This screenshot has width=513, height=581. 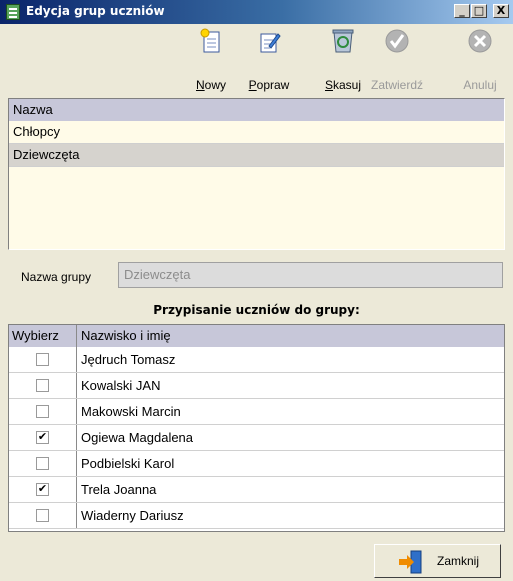 What do you see at coordinates (480, 61) in the screenshot?
I see `cancel-button: Anuluj` at bounding box center [480, 61].